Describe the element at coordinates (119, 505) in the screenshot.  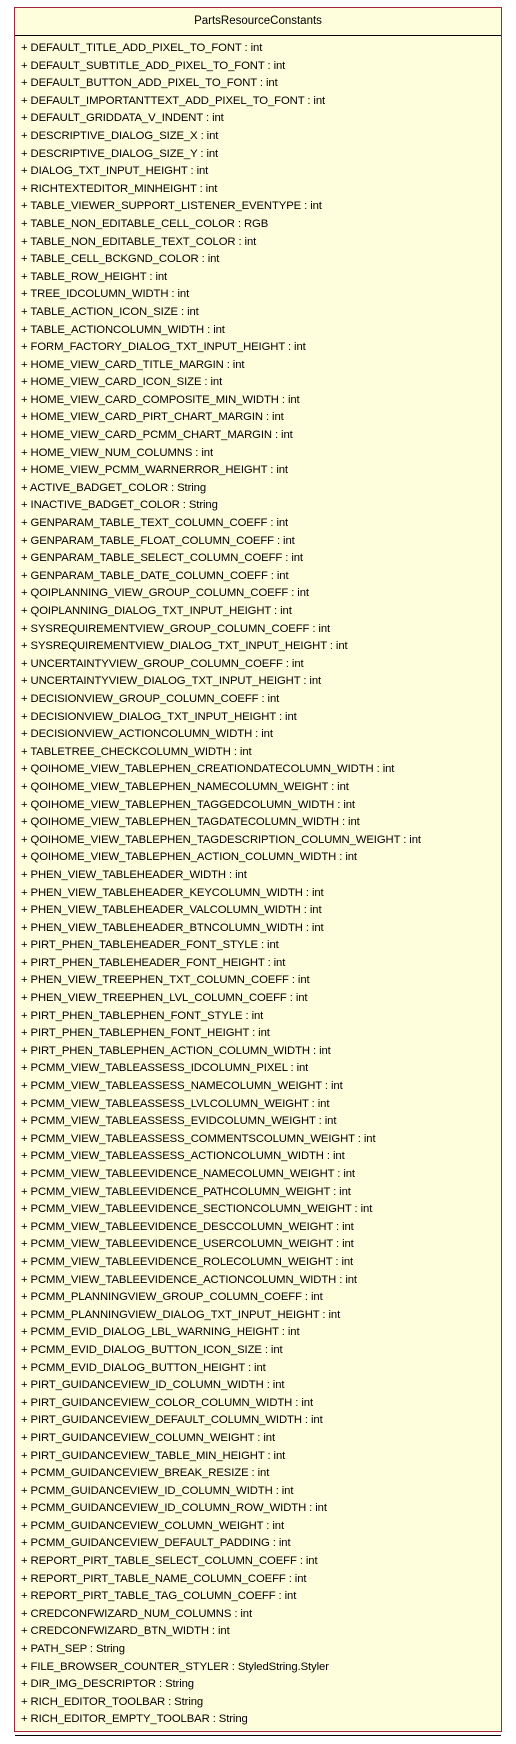
I see `class-attribute: + INACTIVE_BADGET_COLOR : String` at that location.